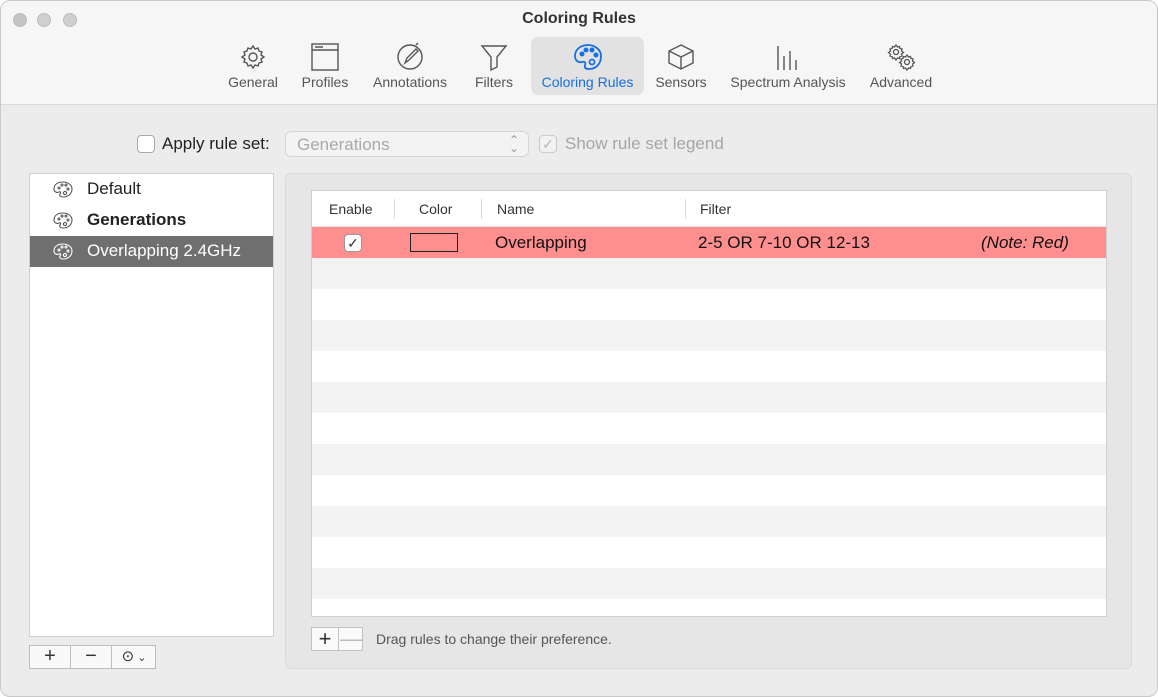 The height and width of the screenshot is (697, 1158). What do you see at coordinates (216, 143) in the screenshot?
I see `apply-rule-set-label: Apply rule set:` at bounding box center [216, 143].